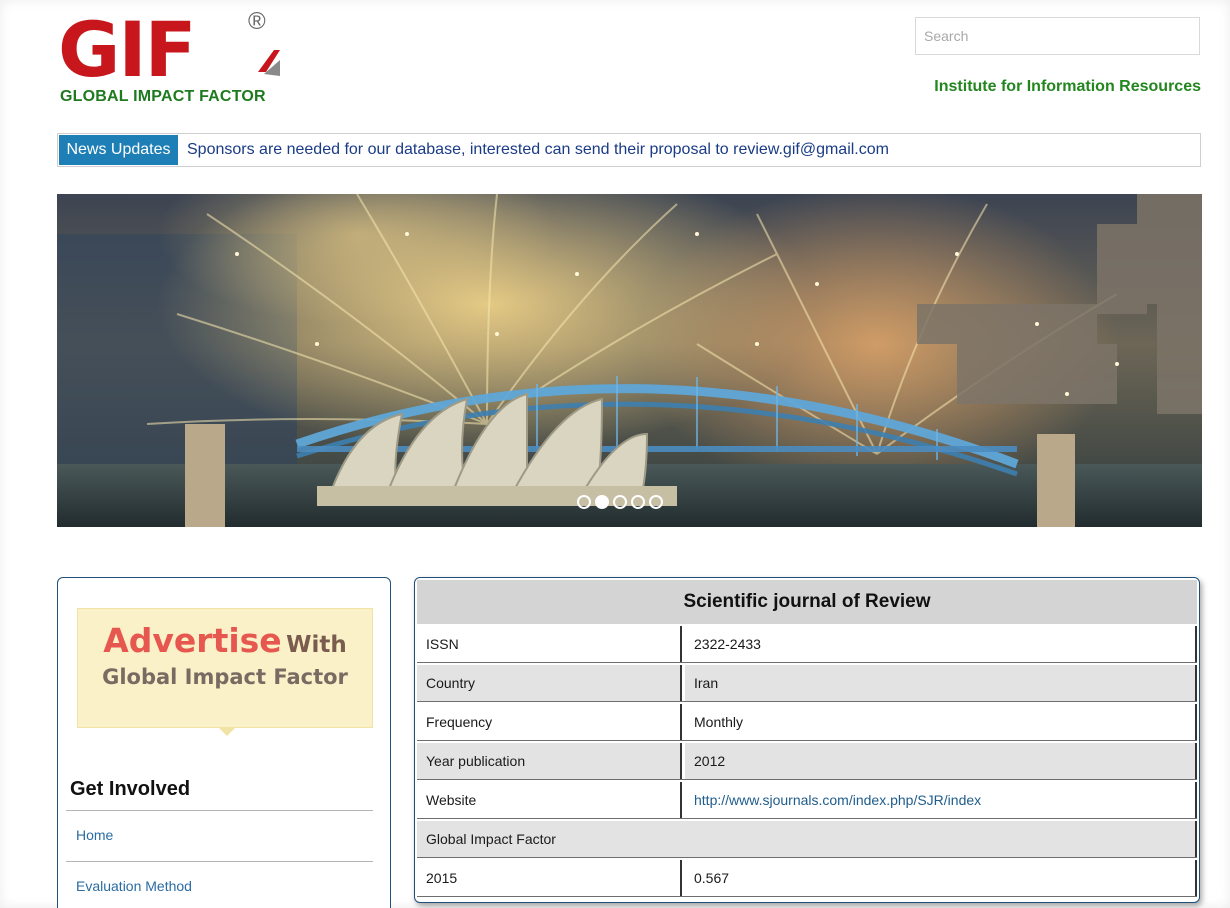 The image size is (1230, 908). Describe the element at coordinates (1067, 86) in the screenshot. I see `institute-name: Institute for Information Resources` at that location.